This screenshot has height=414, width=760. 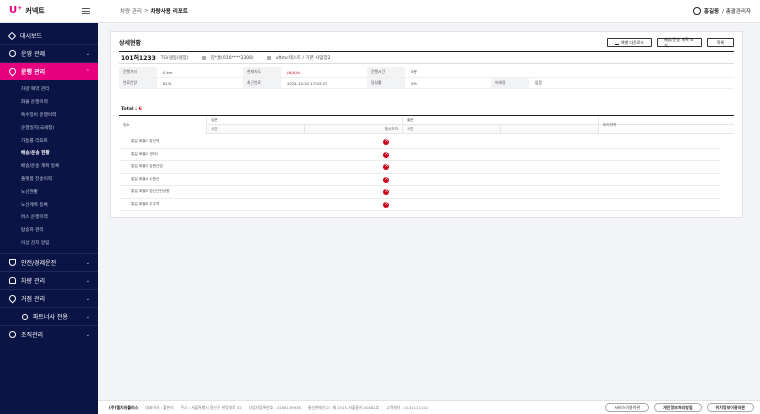 What do you see at coordinates (145, 203) in the screenshot?
I see `stop-name: 통일 화물6 우주역` at bounding box center [145, 203].